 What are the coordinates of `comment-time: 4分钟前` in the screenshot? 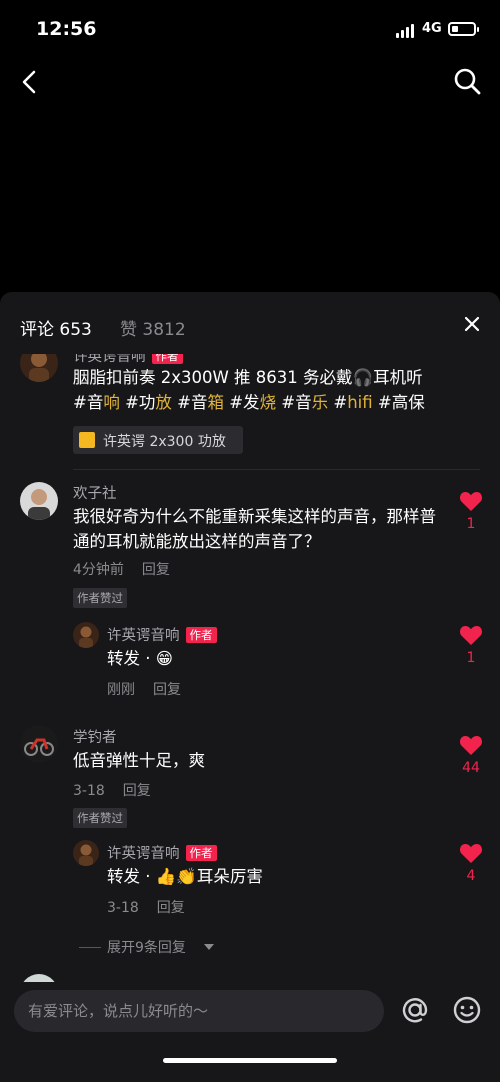 It's located at (98, 570).